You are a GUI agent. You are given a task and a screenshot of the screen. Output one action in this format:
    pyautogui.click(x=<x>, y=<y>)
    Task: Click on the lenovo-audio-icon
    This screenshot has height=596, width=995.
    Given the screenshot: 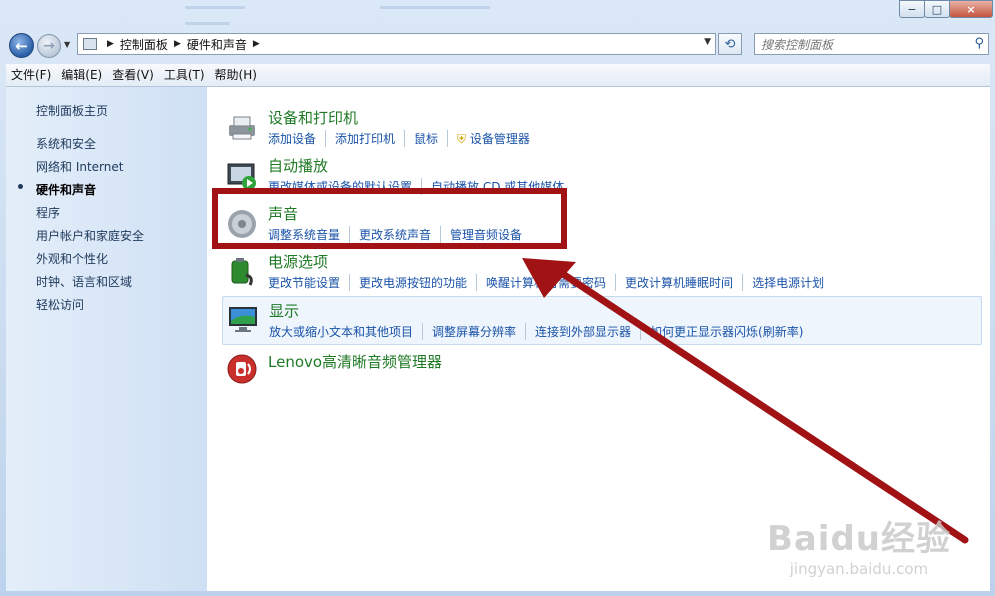 What is the action you would take?
    pyautogui.click(x=242, y=369)
    